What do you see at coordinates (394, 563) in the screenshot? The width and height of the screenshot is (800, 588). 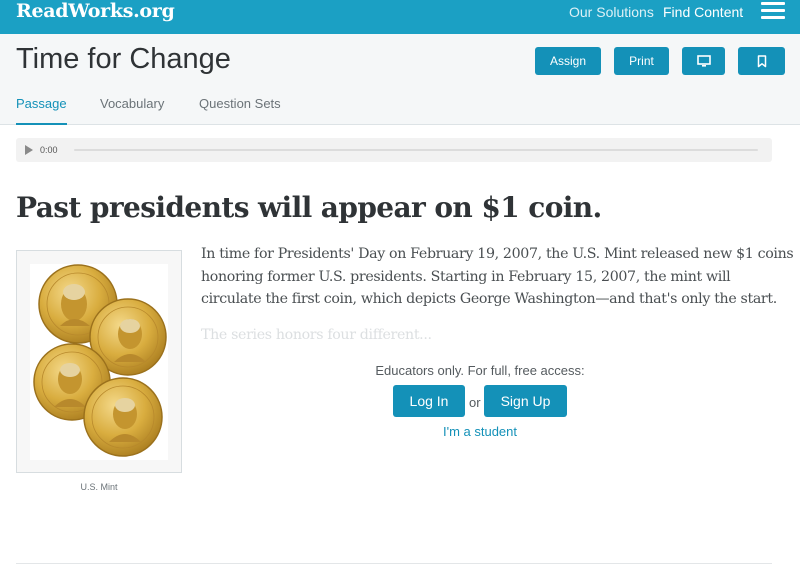 I see `bottom-divider` at bounding box center [394, 563].